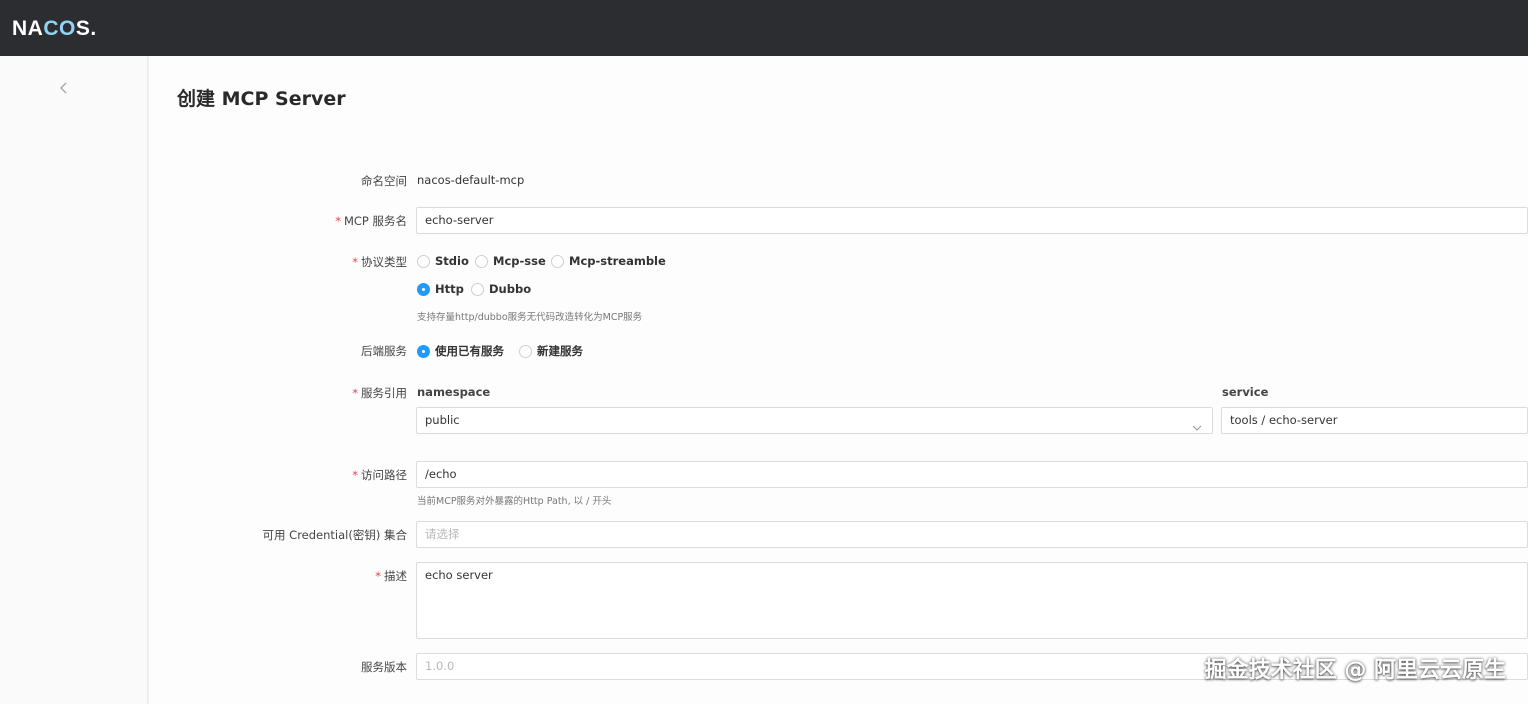 The image size is (1528, 704). Describe the element at coordinates (278, 393) in the screenshot. I see `service-ref-label: * 服务引用` at that location.